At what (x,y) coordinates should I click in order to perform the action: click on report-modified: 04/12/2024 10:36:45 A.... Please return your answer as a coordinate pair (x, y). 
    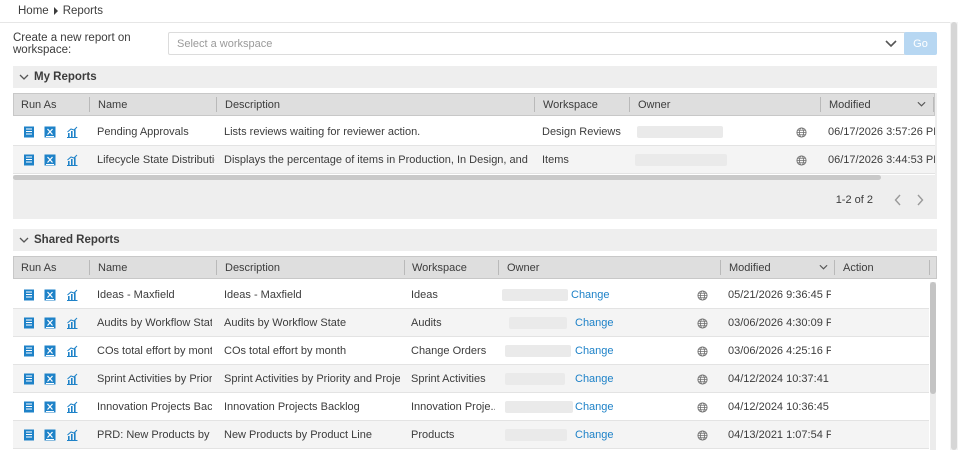
    Looking at the image, I should click on (779, 406).